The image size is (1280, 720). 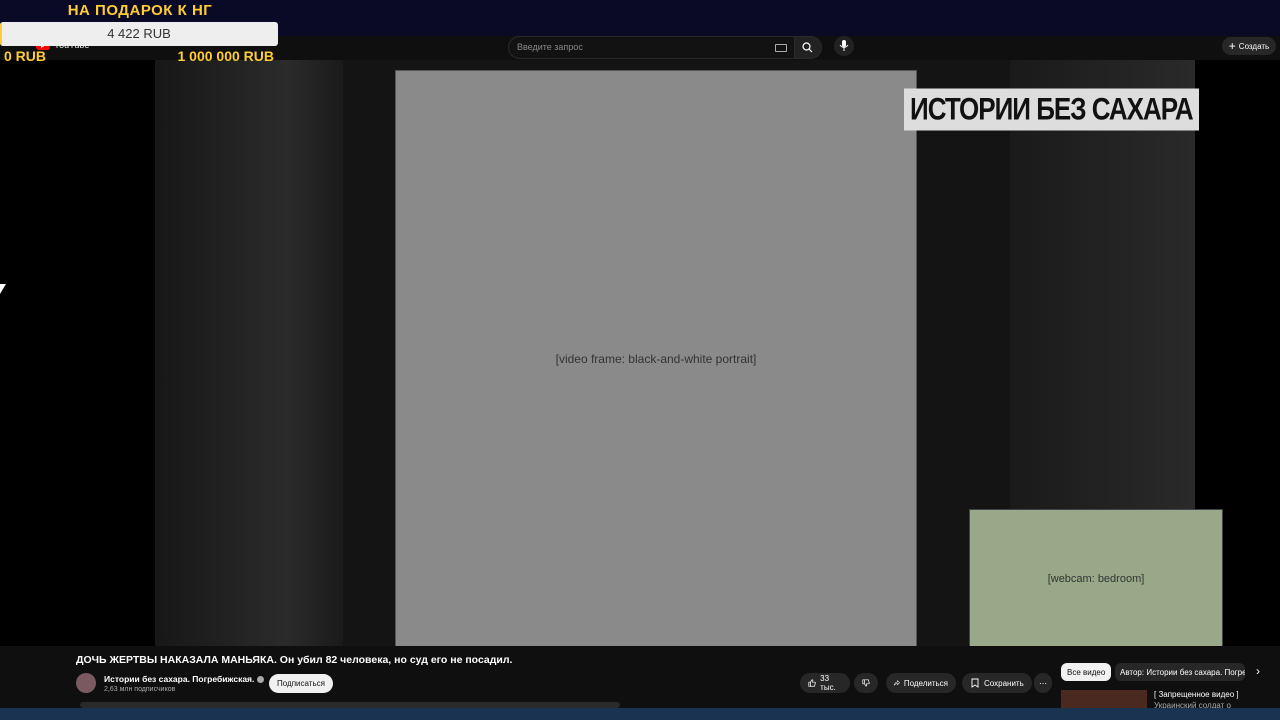 I want to click on subscribe-button: Подписаться, so click(x=301, y=683).